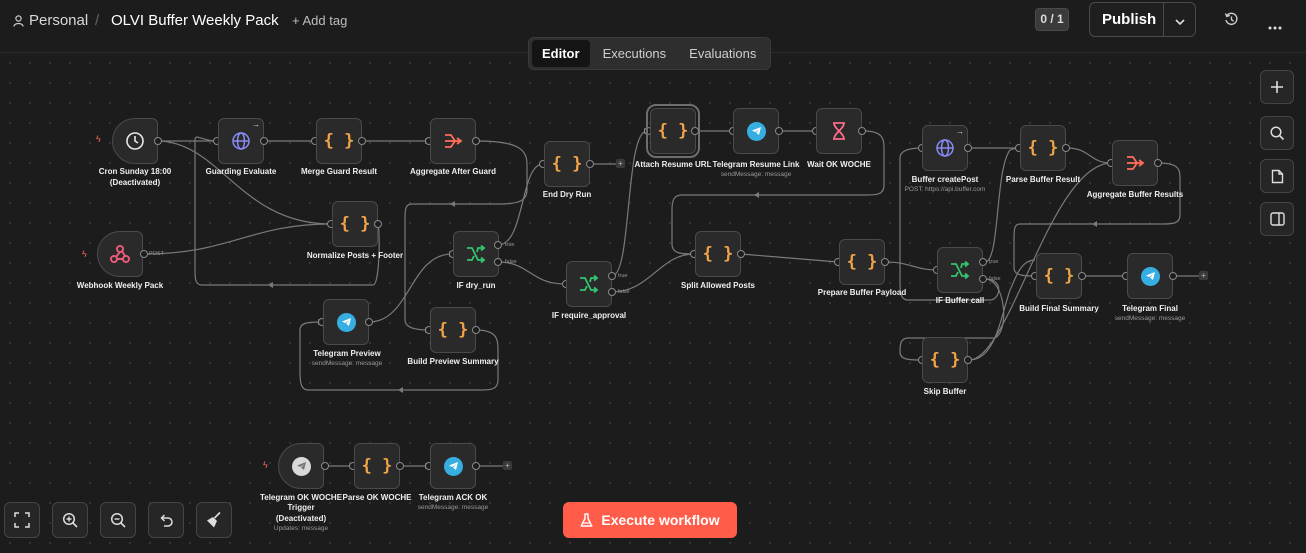 The width and height of the screenshot is (1306, 553). What do you see at coordinates (241, 141) in the screenshot?
I see `node-guarding-evaluate: →` at bounding box center [241, 141].